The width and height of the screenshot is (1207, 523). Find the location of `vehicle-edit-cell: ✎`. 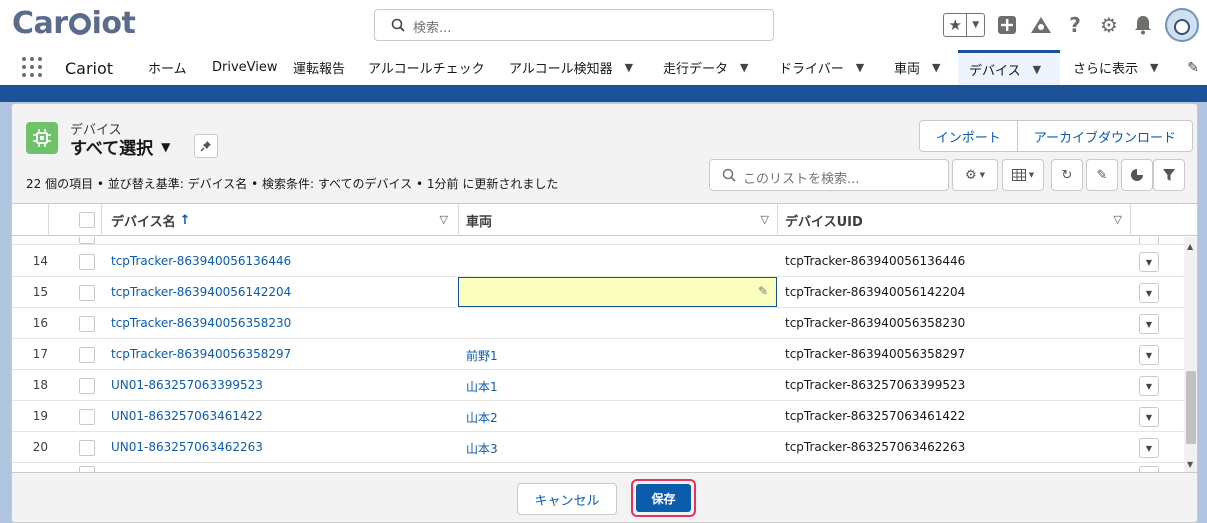

vehicle-edit-cell: ✎ is located at coordinates (617, 292).